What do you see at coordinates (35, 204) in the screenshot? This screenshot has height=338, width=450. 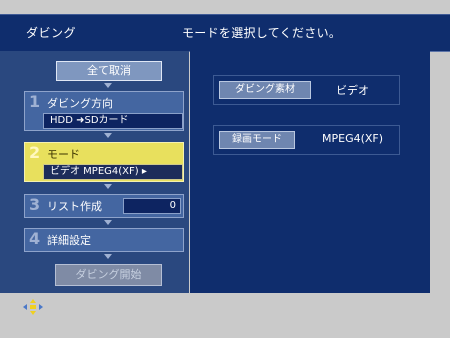 I see `step-number: 3` at bounding box center [35, 204].